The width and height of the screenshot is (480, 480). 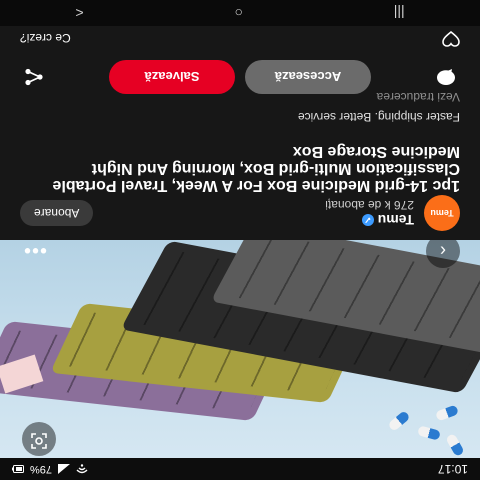 I want to click on creator-info: Temu Temu ✓ 276 k de abonați, so click(x=392, y=213).